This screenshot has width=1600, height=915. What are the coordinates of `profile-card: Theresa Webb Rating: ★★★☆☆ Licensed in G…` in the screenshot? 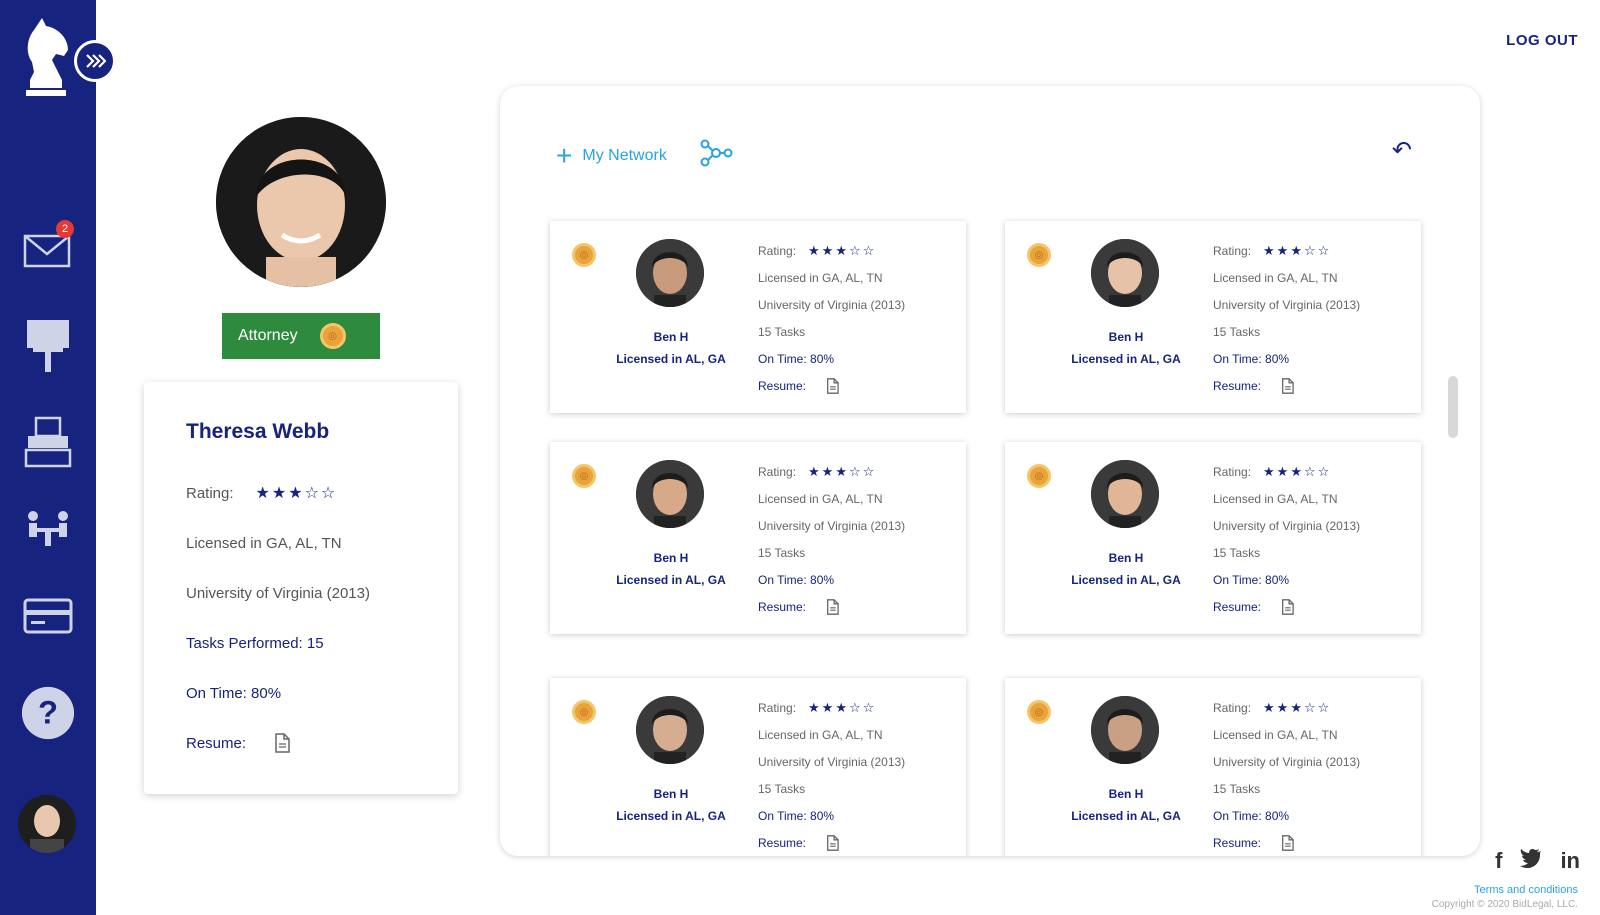 It's located at (301, 588).